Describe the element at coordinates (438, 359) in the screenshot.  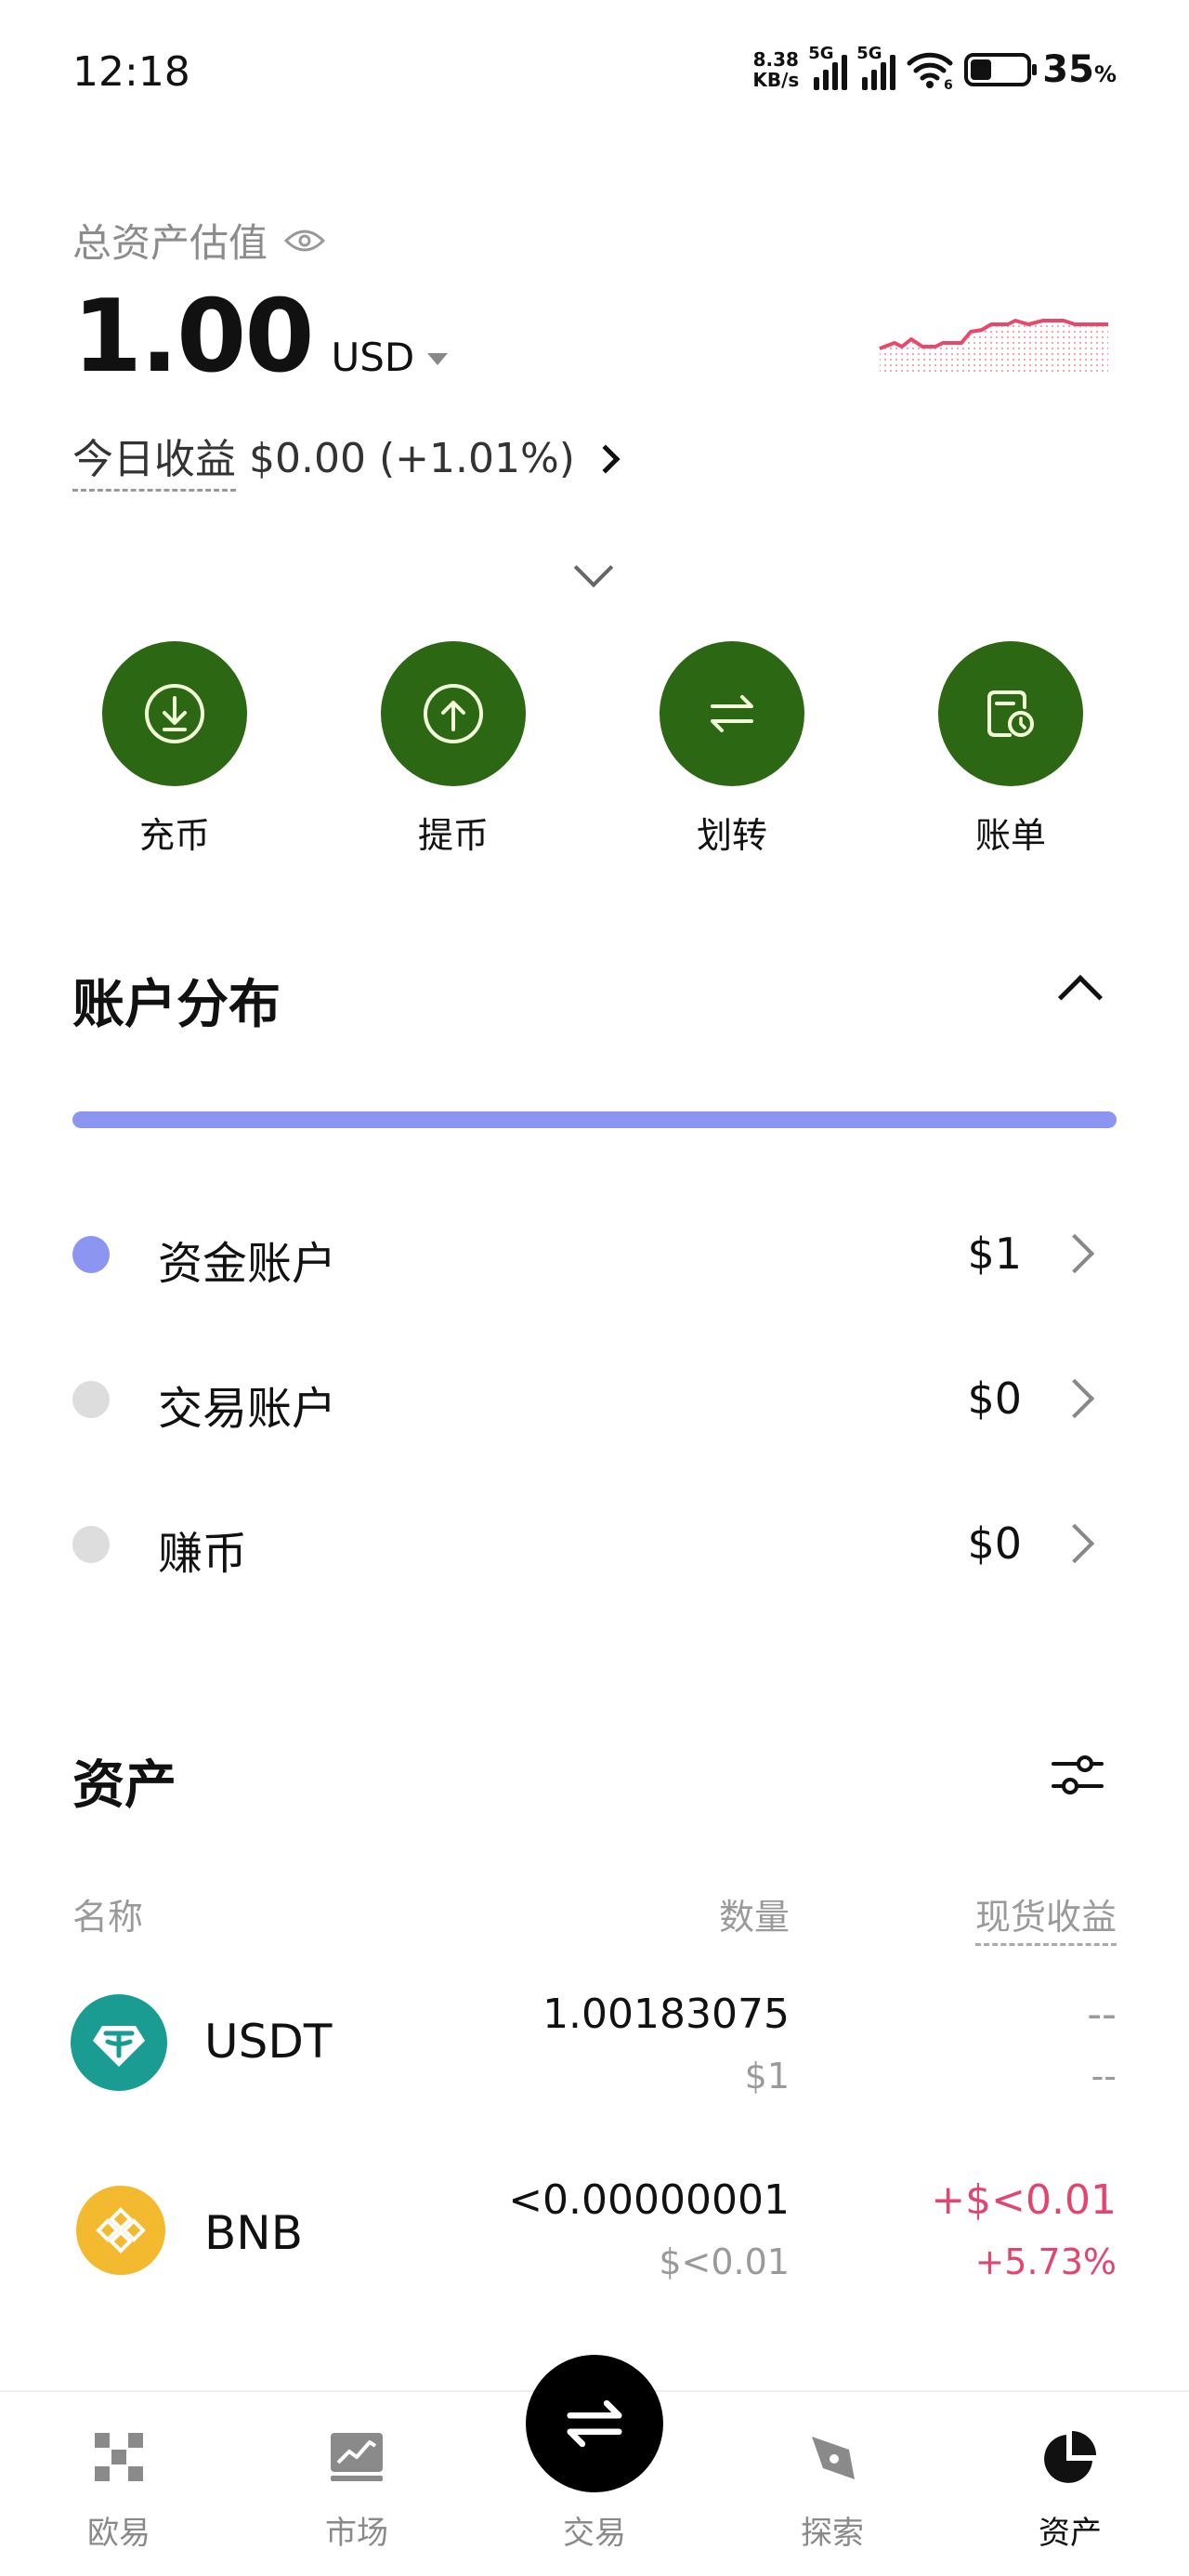
I see `caret-down-icon` at that location.